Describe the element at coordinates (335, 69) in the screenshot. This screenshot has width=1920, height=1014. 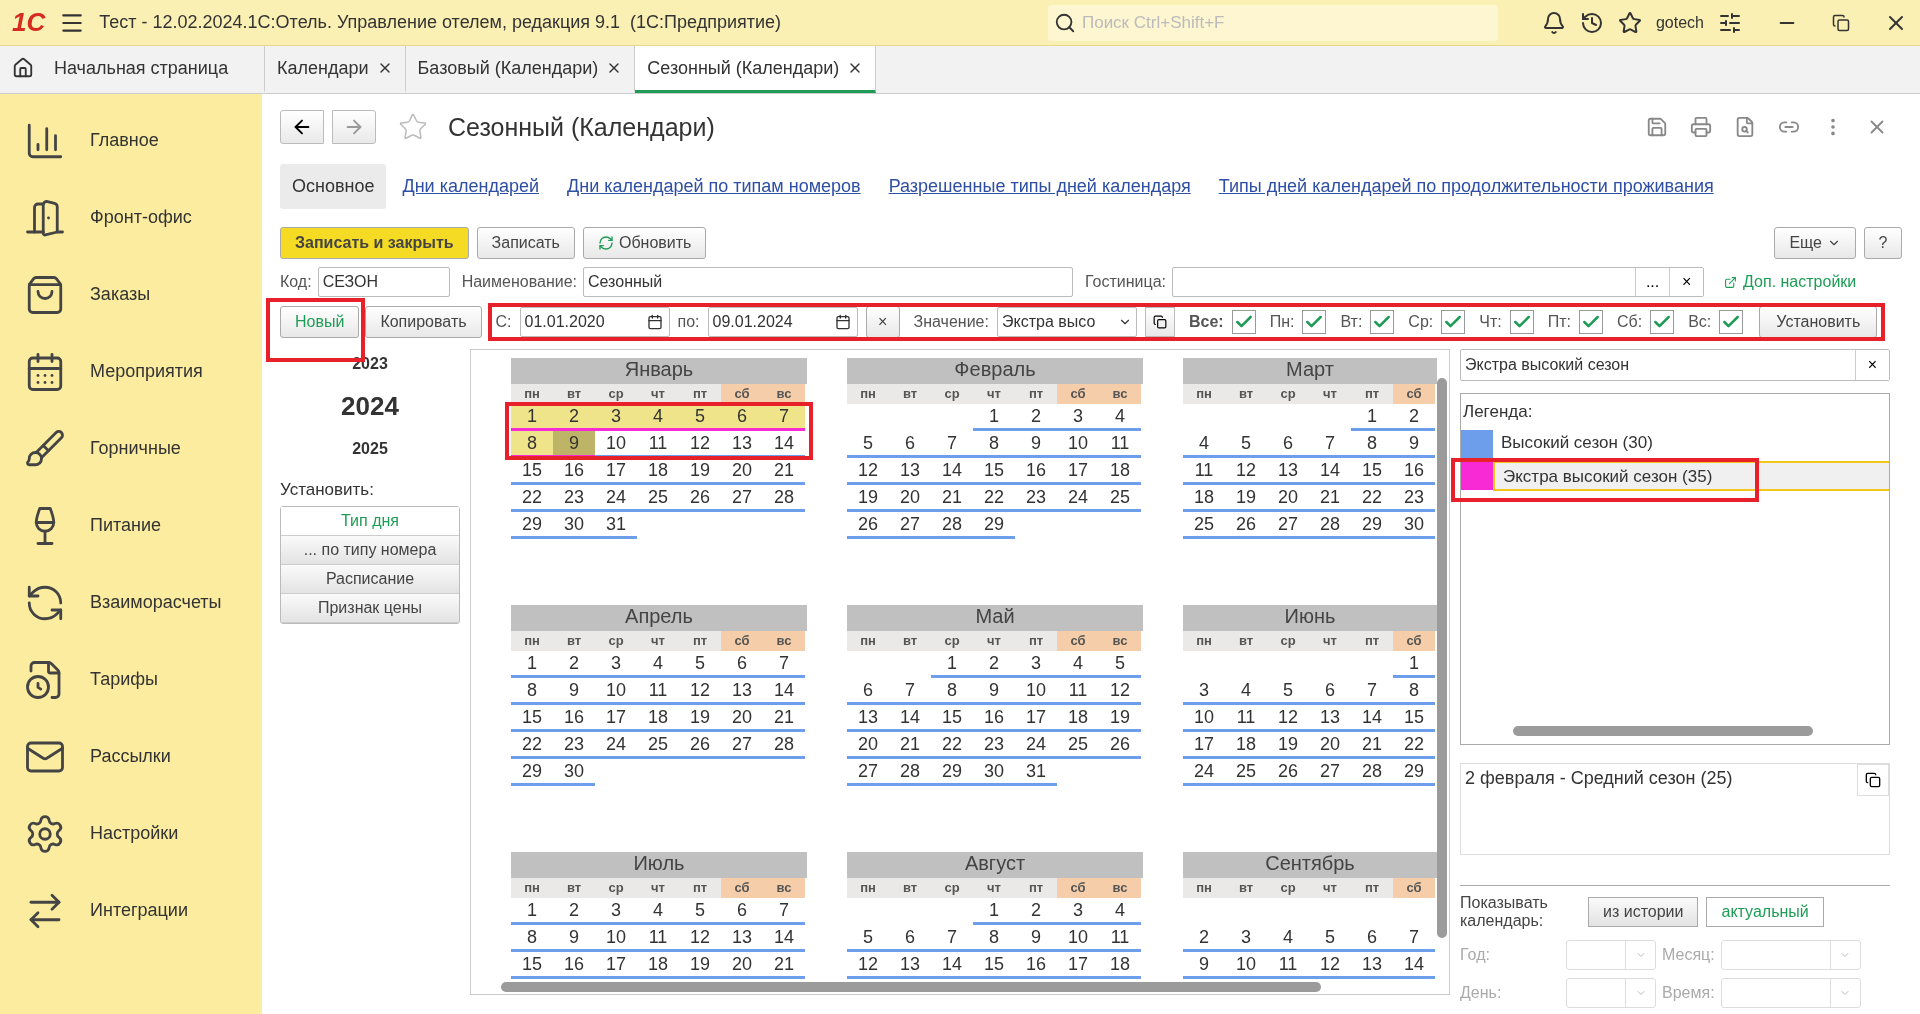
I see `tab: Календари` at that location.